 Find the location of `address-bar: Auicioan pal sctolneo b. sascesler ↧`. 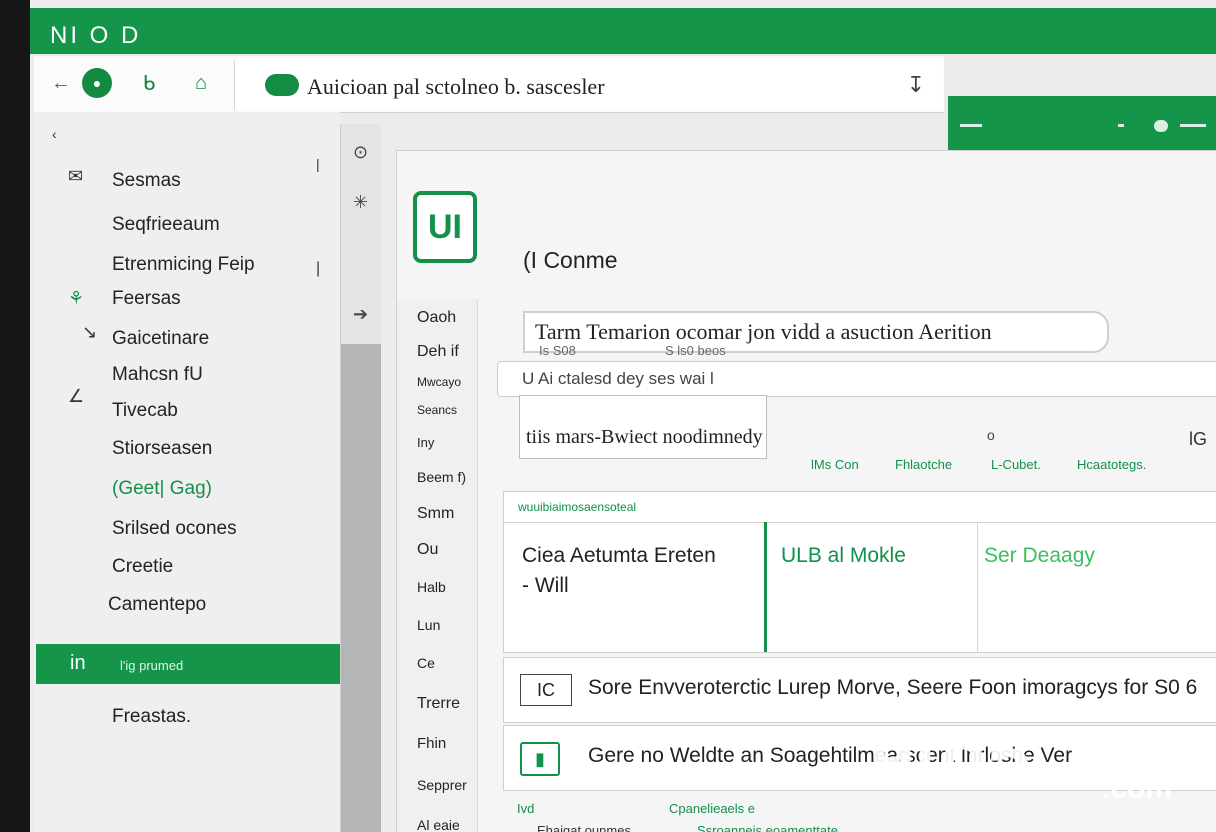

address-bar: Auicioan pal sctolneo b. sascesler ↧ is located at coordinates (588, 85).